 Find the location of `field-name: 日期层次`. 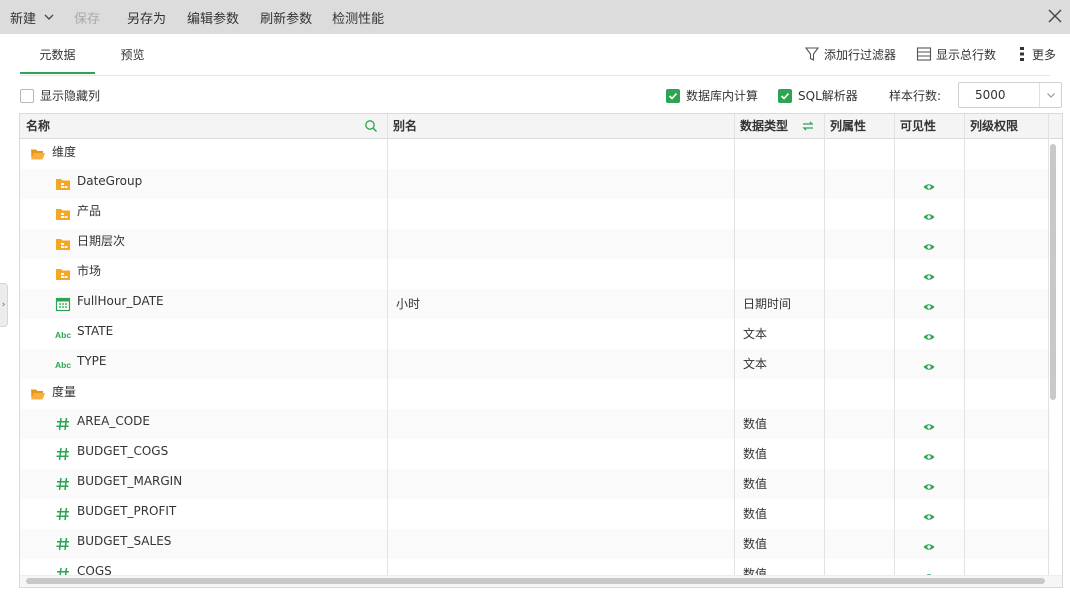

field-name: 日期层次 is located at coordinates (101, 241).